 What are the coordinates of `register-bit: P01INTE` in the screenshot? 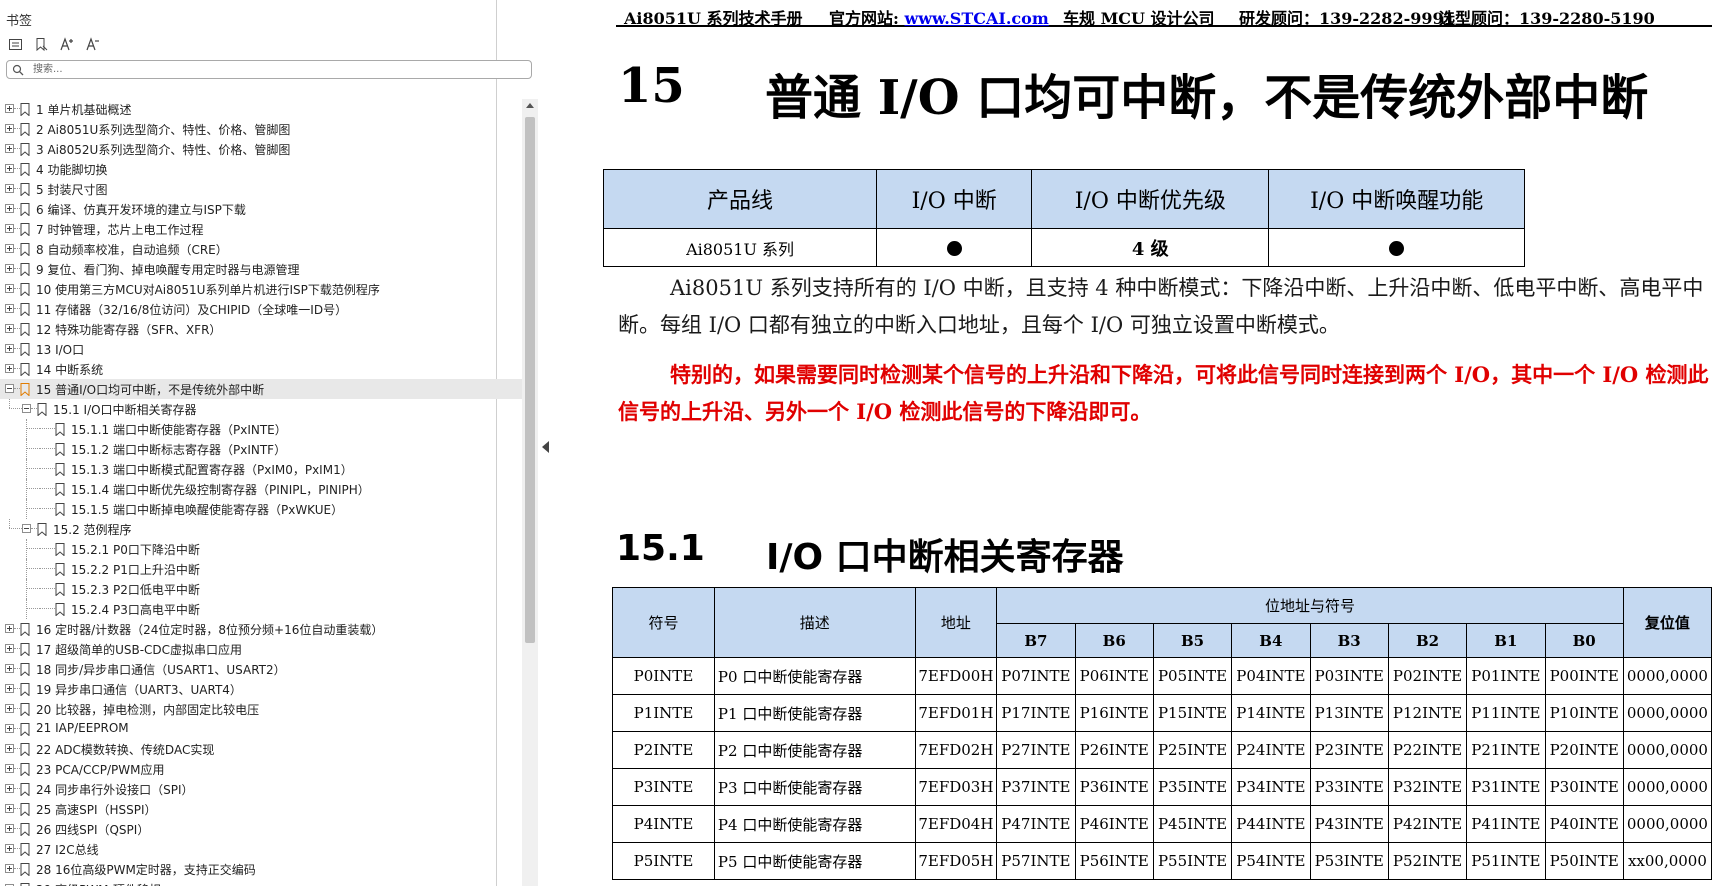 It's located at (1506, 676).